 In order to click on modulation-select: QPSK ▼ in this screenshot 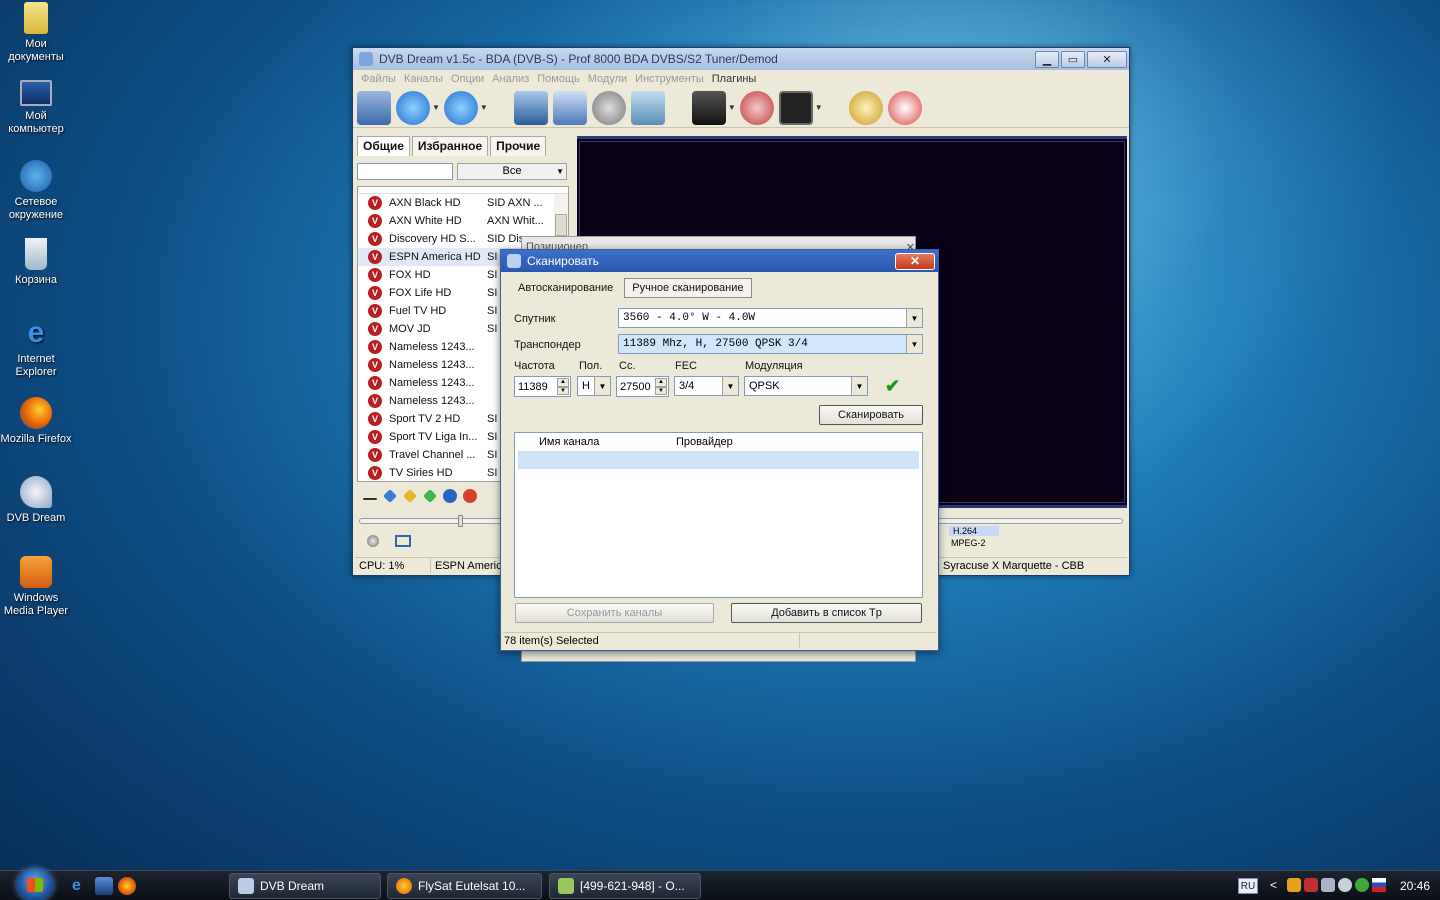, I will do `click(806, 386)`.